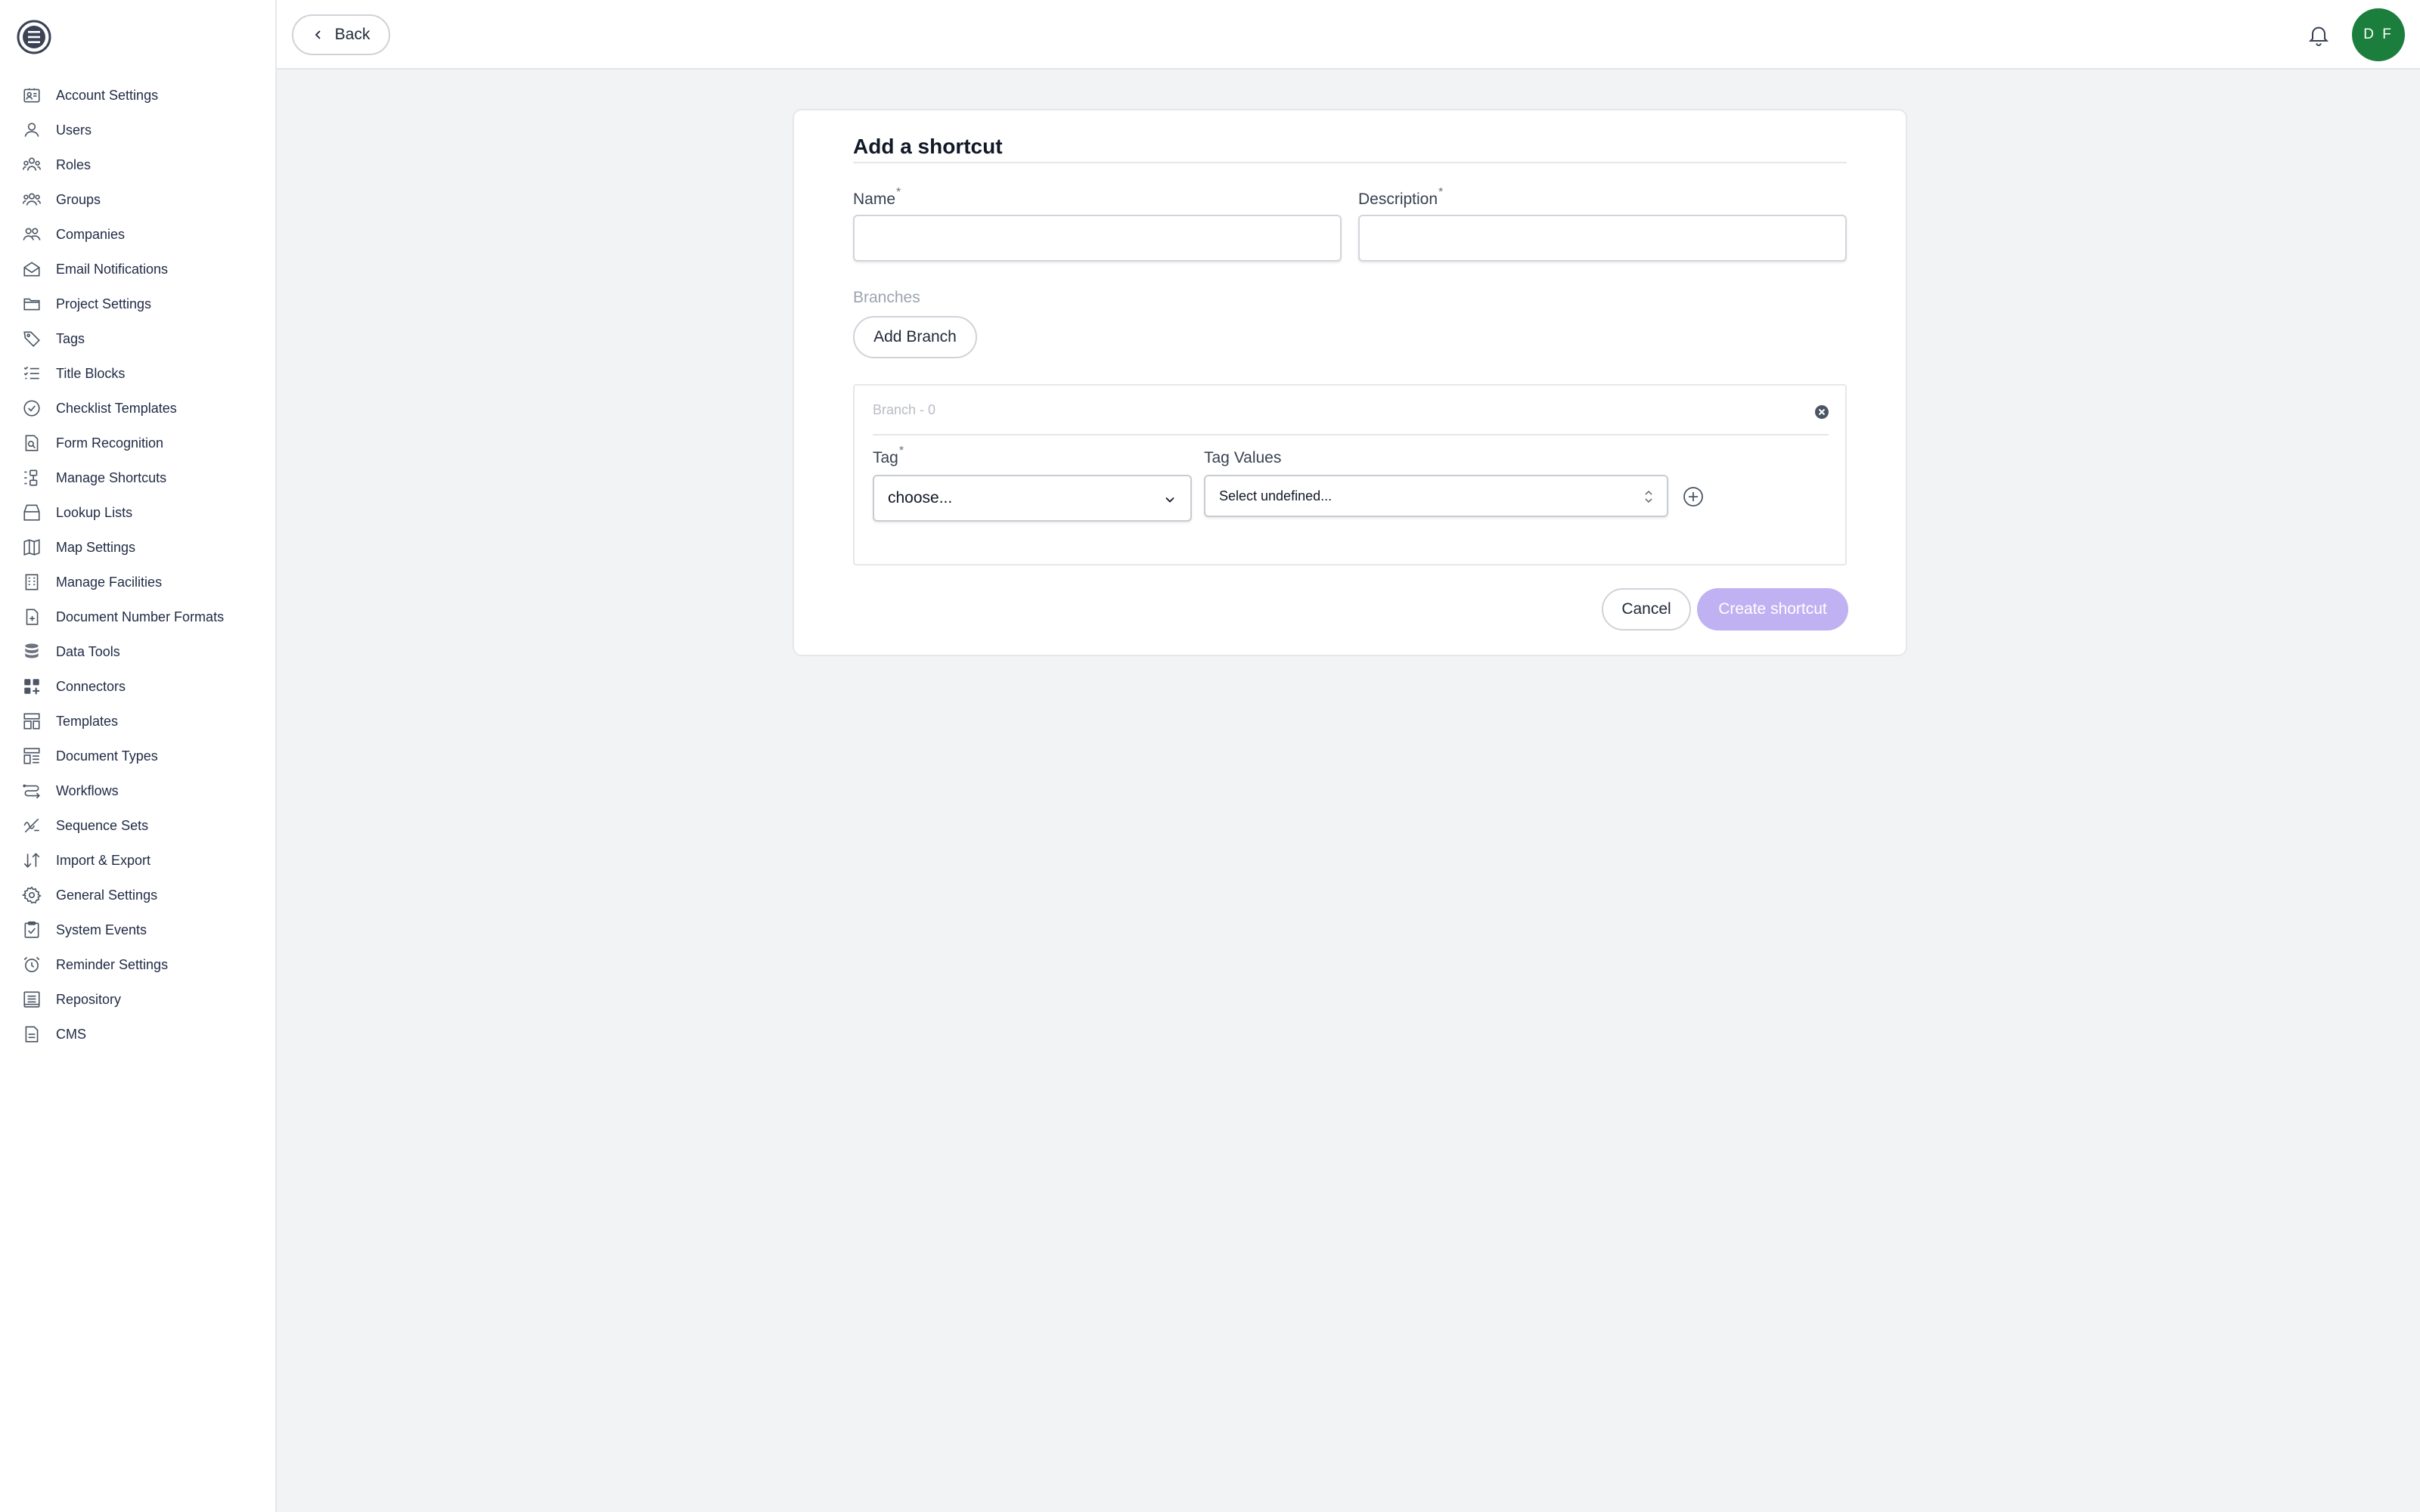 The width and height of the screenshot is (2420, 1512). I want to click on add-circle-icon, so click(1693, 497).